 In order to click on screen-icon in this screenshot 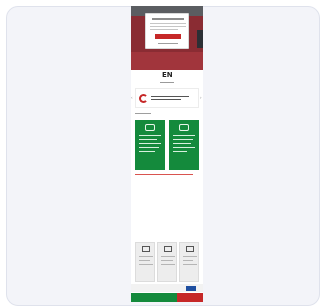, I will do `click(168, 249)`.